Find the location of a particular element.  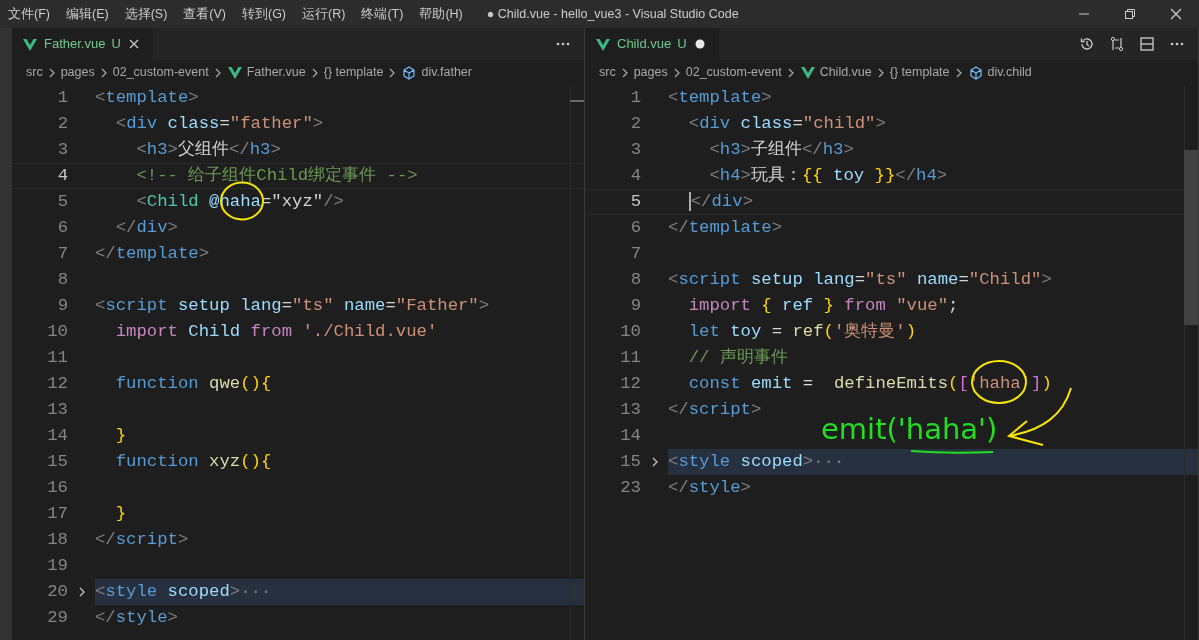

code-line: // 声明事件 is located at coordinates (737, 357).